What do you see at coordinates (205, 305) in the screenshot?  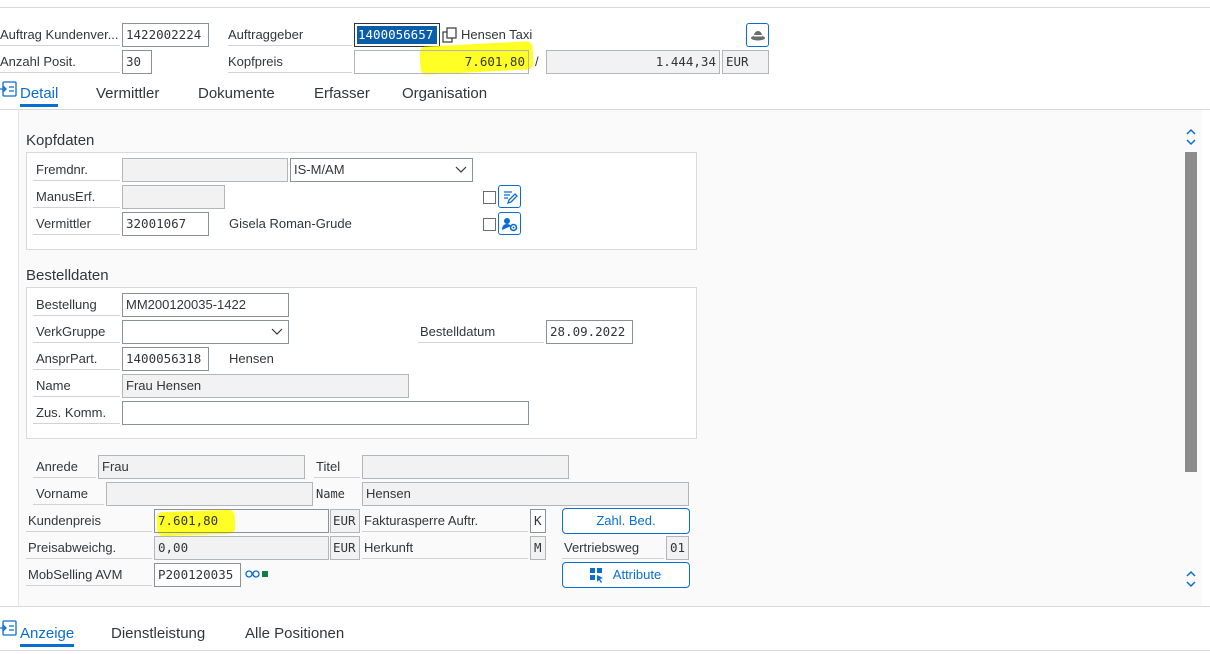 I see `bestellung-field: MM200120035-1422` at bounding box center [205, 305].